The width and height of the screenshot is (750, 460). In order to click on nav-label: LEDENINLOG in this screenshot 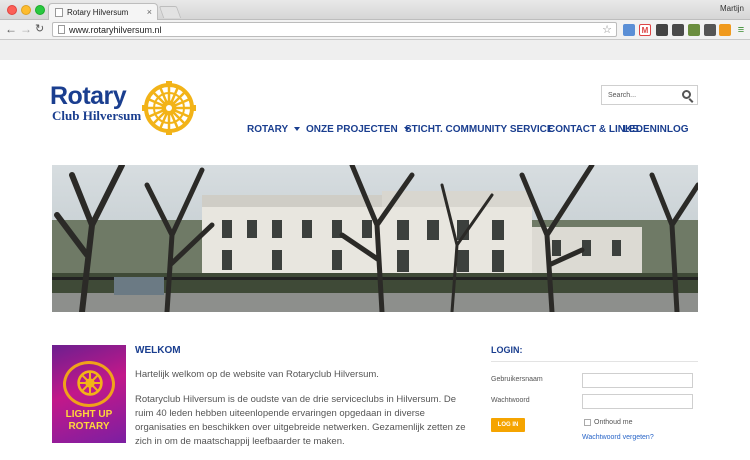, I will do `click(656, 129)`.